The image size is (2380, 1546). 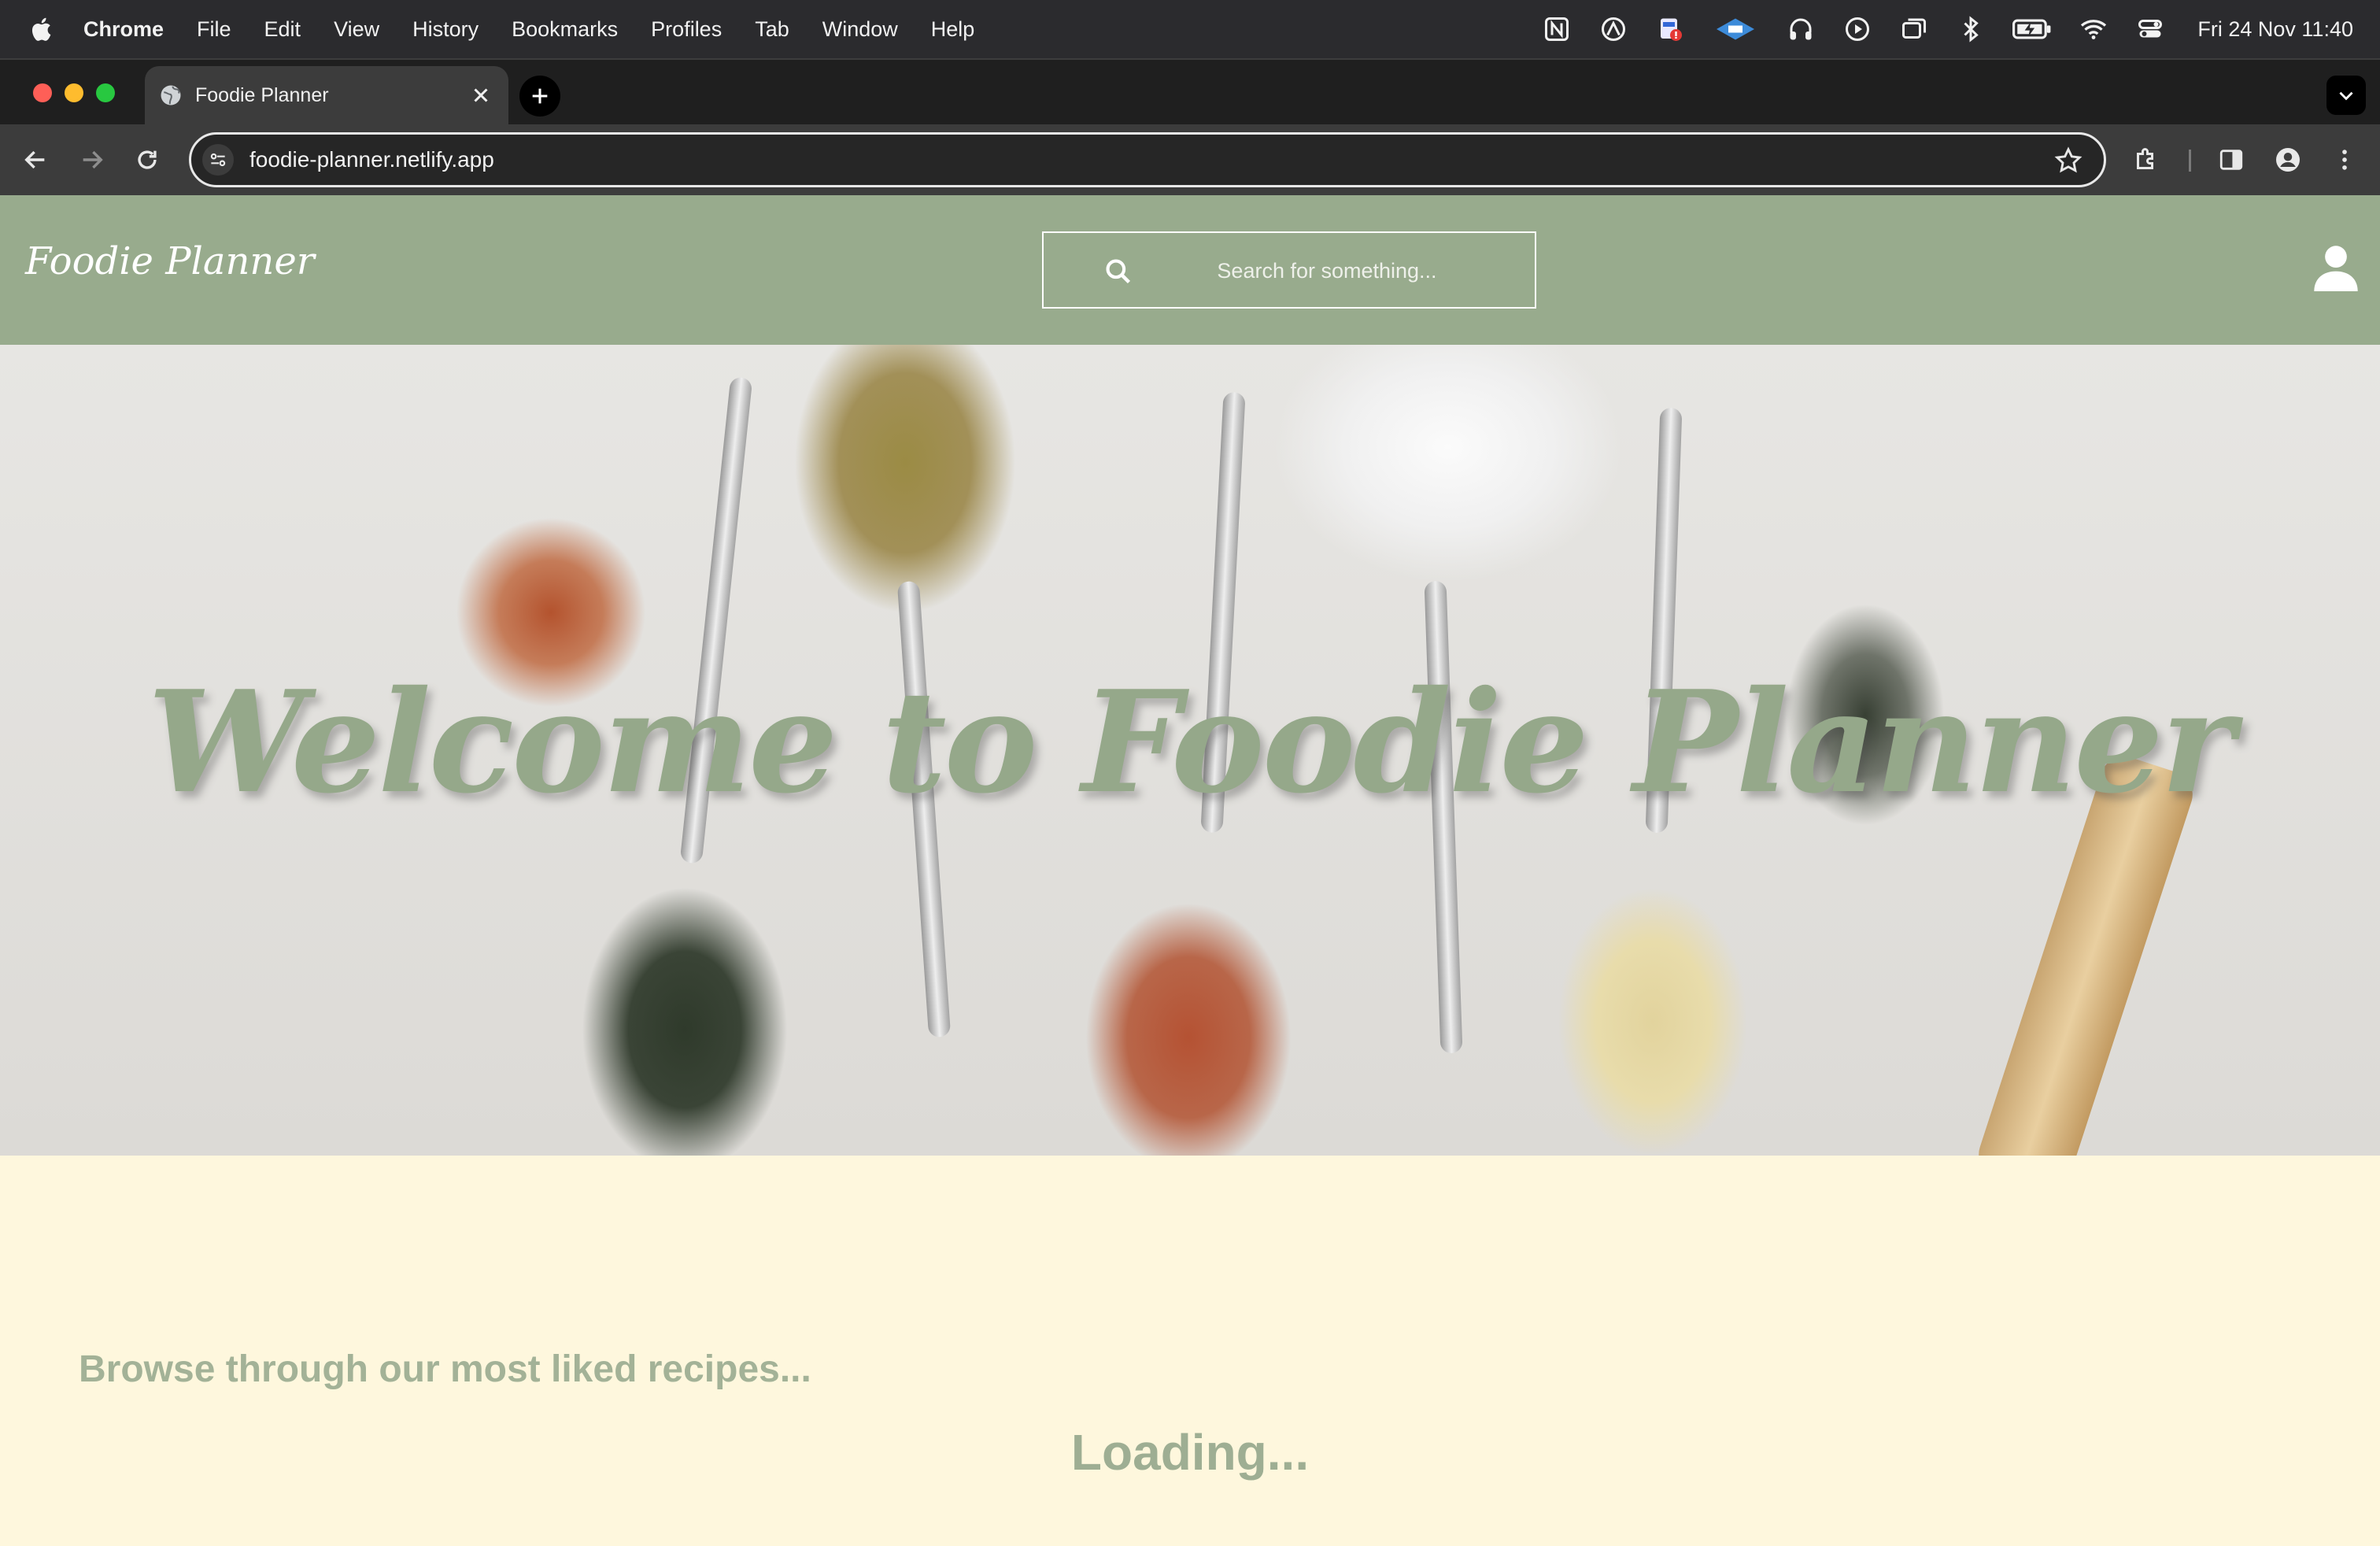 What do you see at coordinates (1948, 29) in the screenshot?
I see `status-area: Fri 24 Nov 11:40` at bounding box center [1948, 29].